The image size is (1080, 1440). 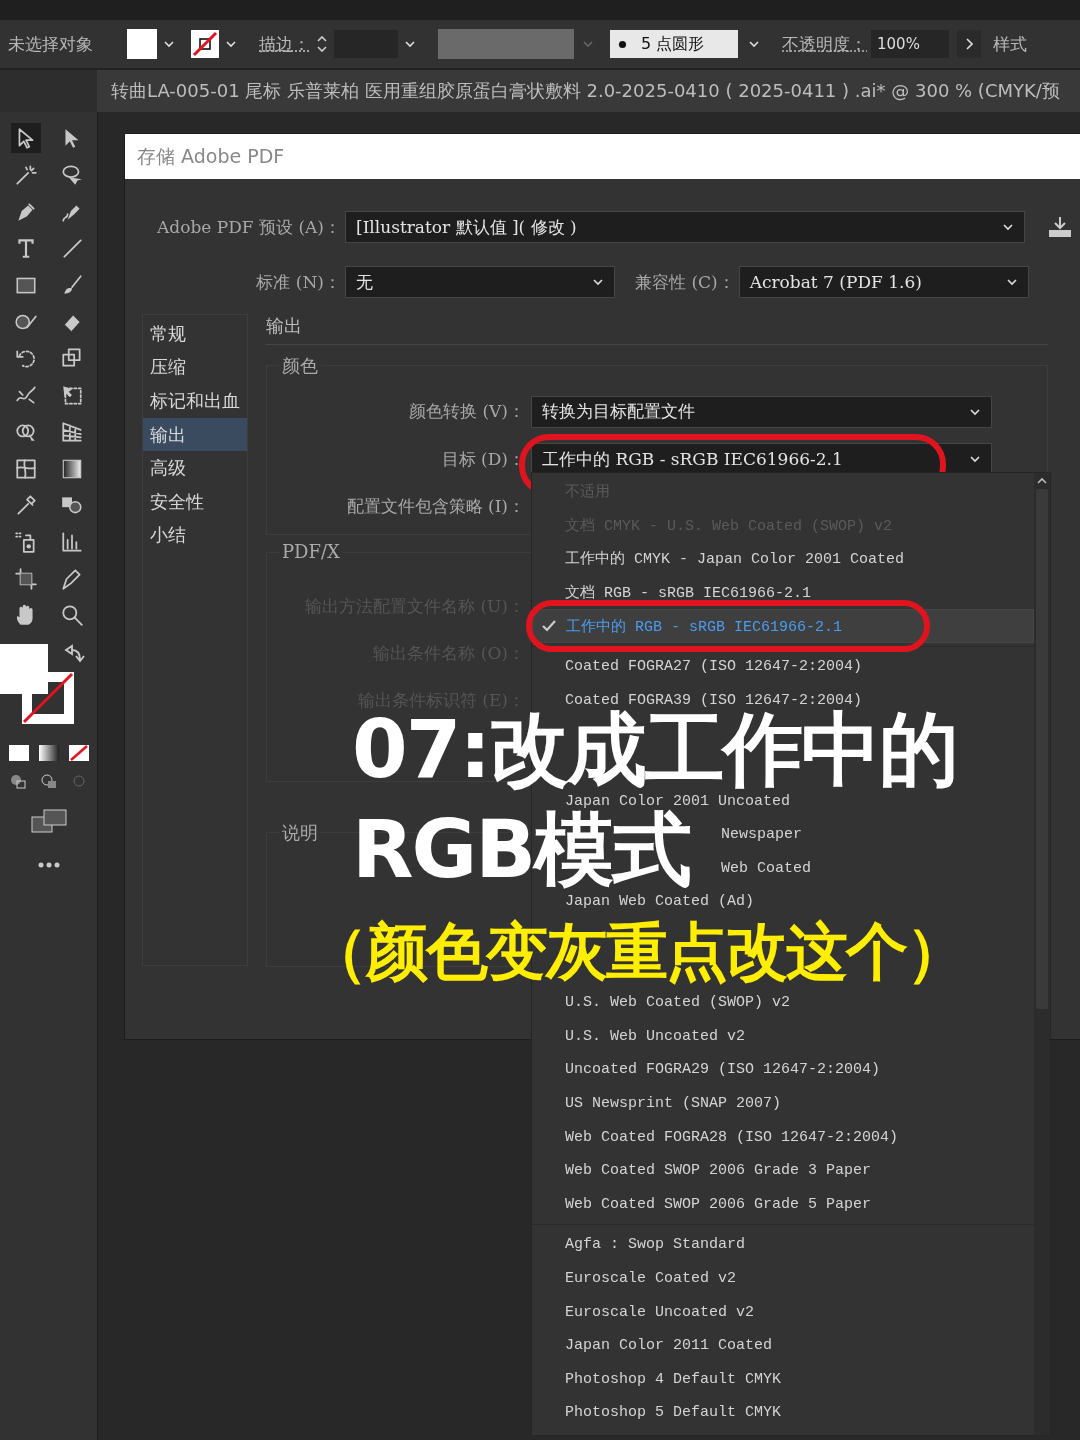 I want to click on chevron-button, so click(x=969, y=44).